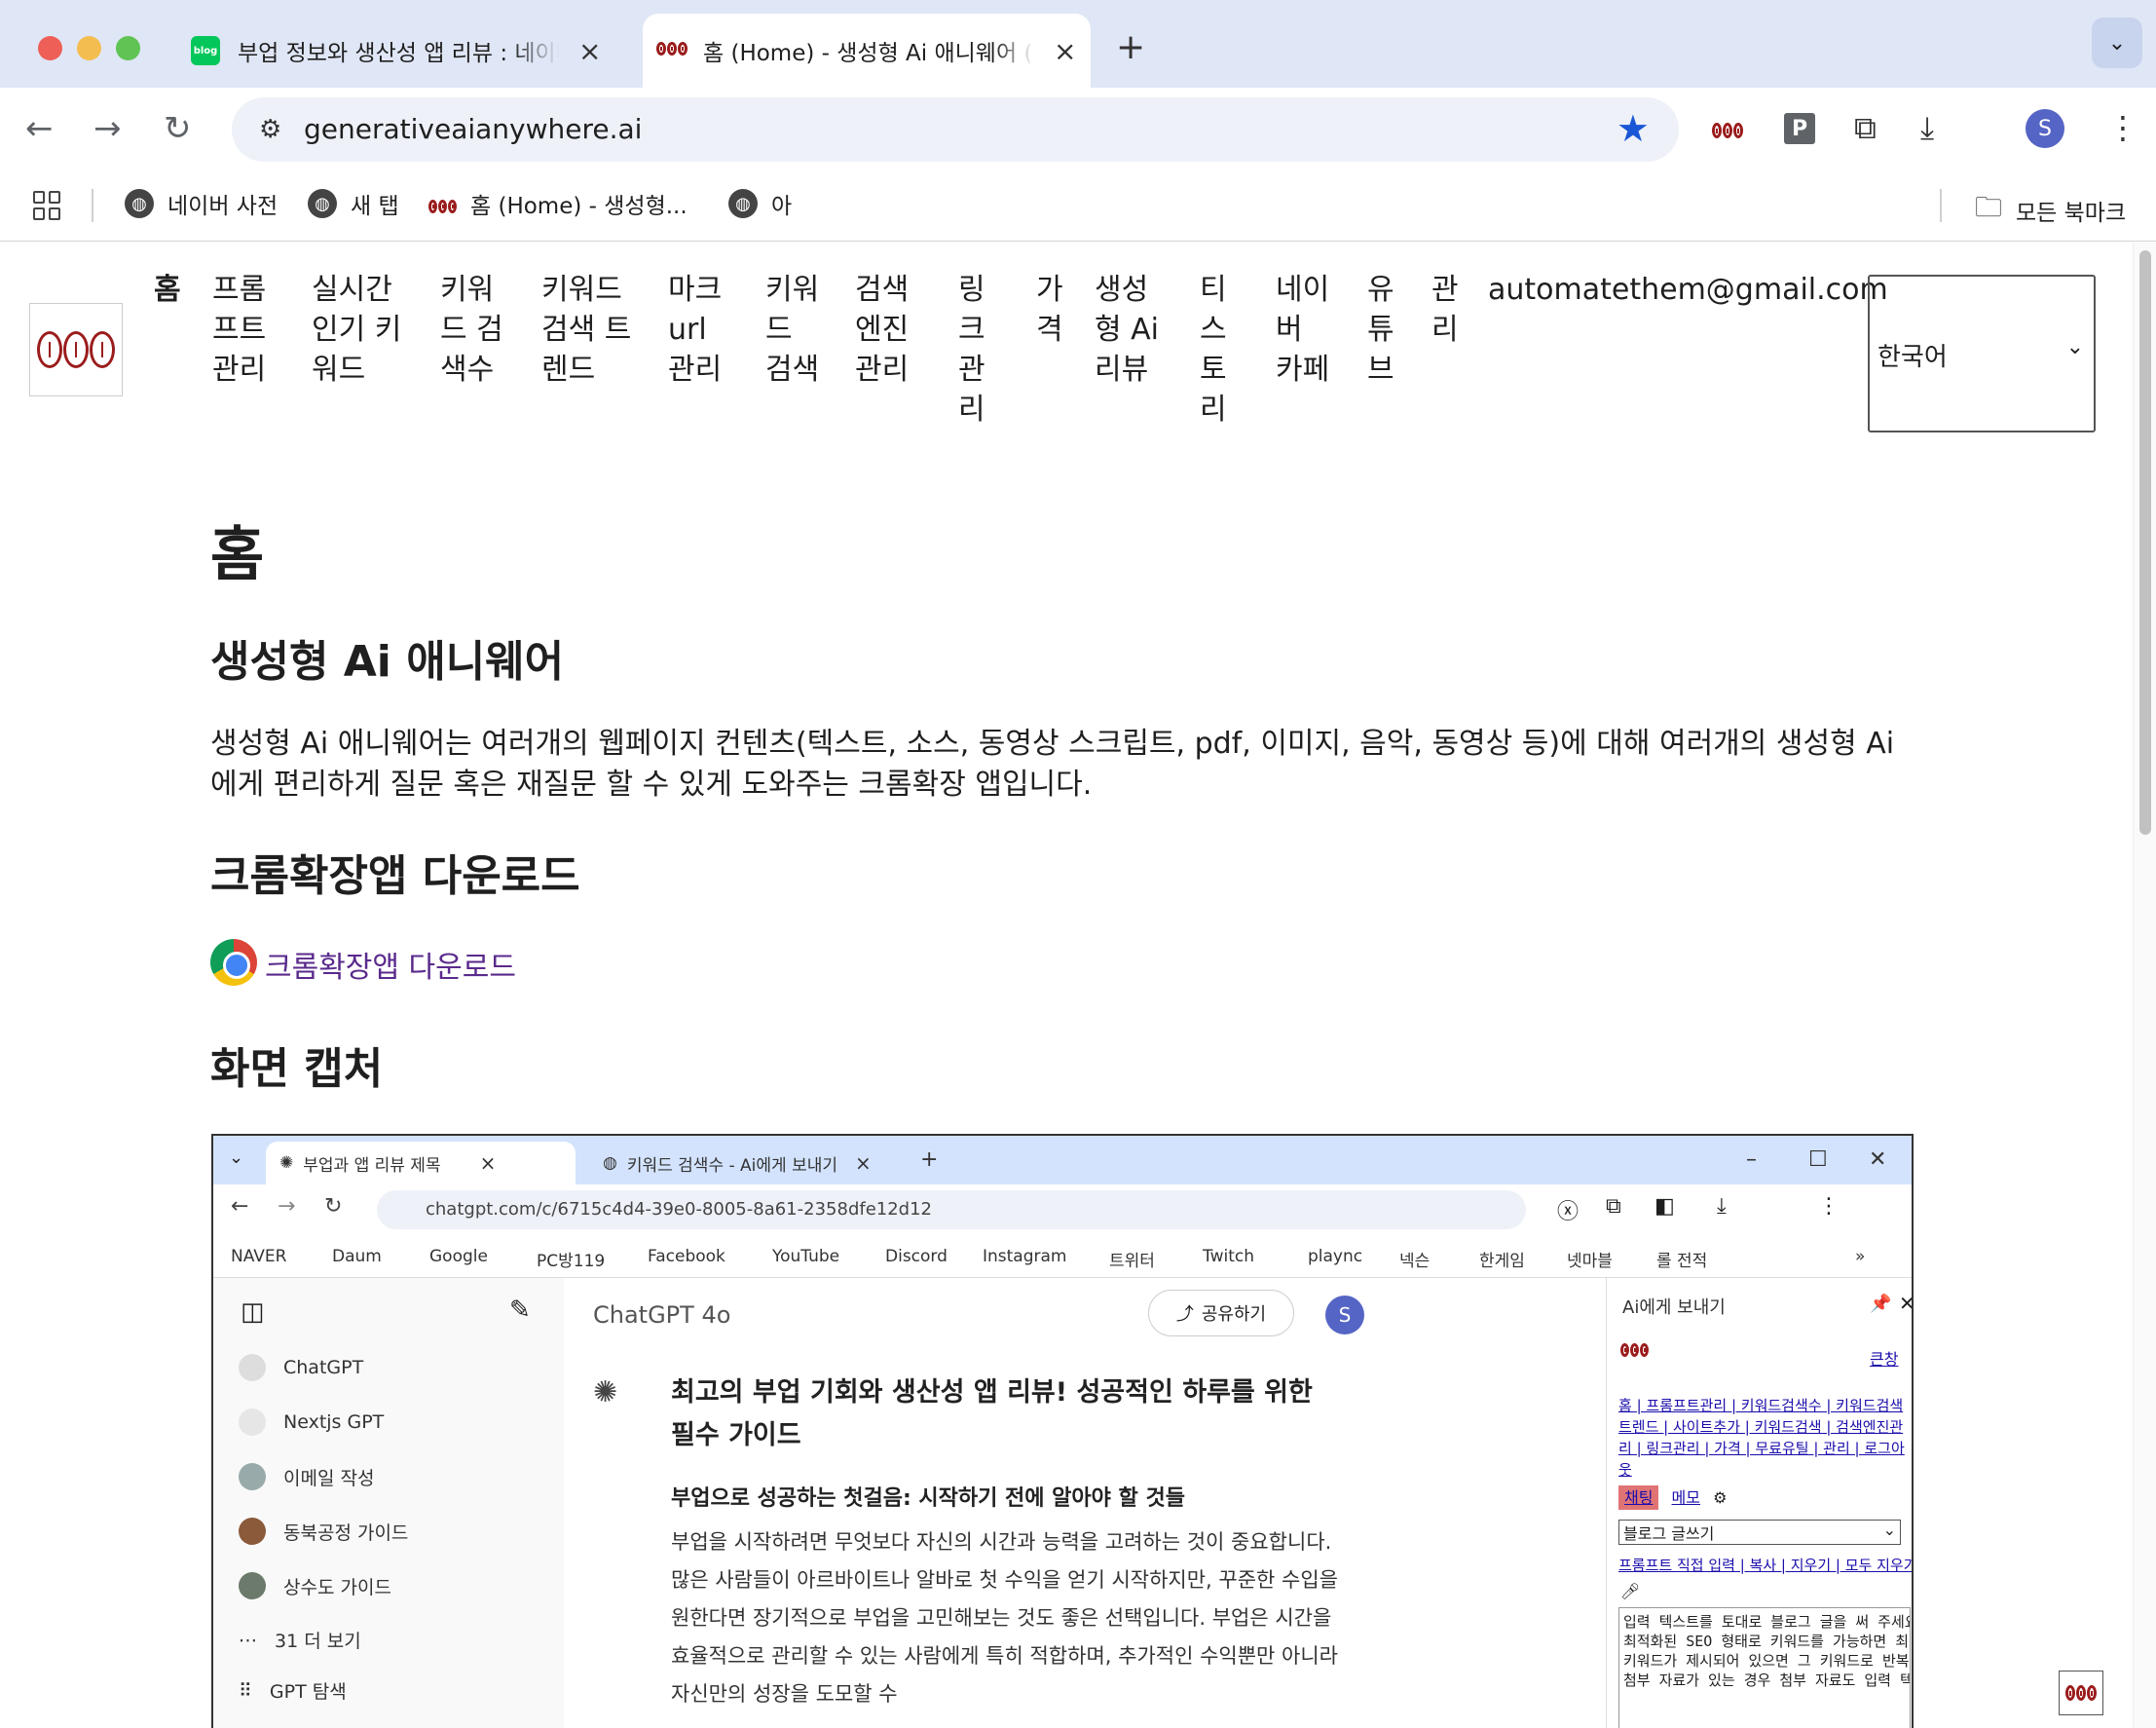 Image resolution: width=2156 pixels, height=1728 pixels. I want to click on nav-price: 가 격, so click(1049, 310).